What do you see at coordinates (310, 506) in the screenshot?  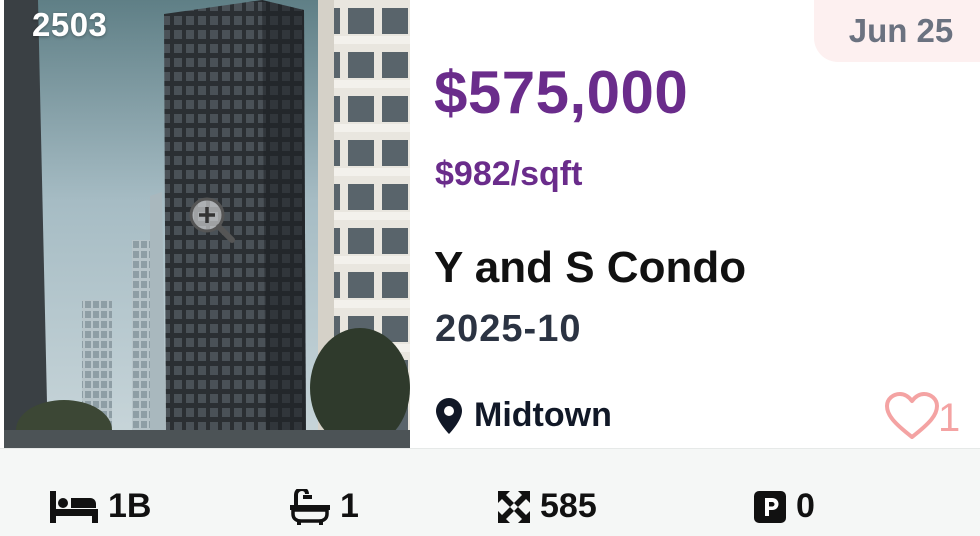 I see `bath-icon` at bounding box center [310, 506].